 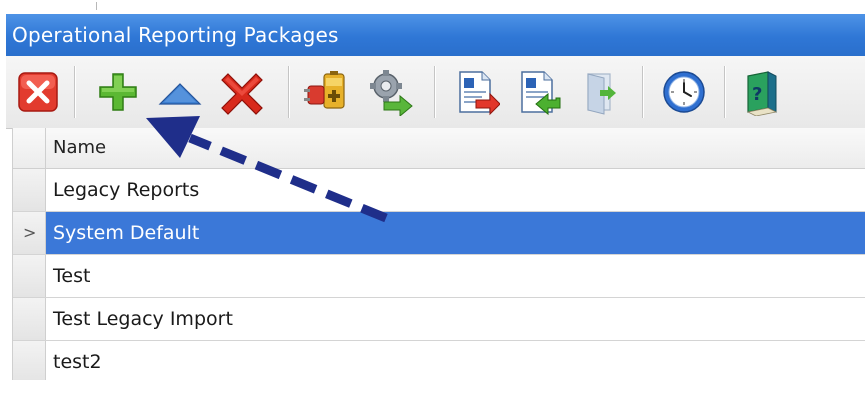 What do you see at coordinates (126, 233) in the screenshot?
I see `row-name-cell: System Default` at bounding box center [126, 233].